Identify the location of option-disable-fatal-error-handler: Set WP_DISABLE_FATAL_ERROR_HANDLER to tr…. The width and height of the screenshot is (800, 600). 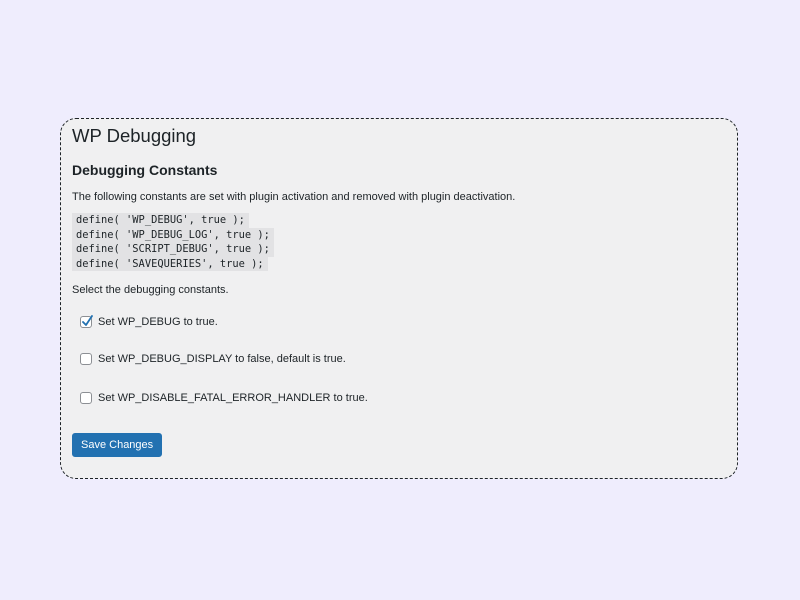
(224, 398).